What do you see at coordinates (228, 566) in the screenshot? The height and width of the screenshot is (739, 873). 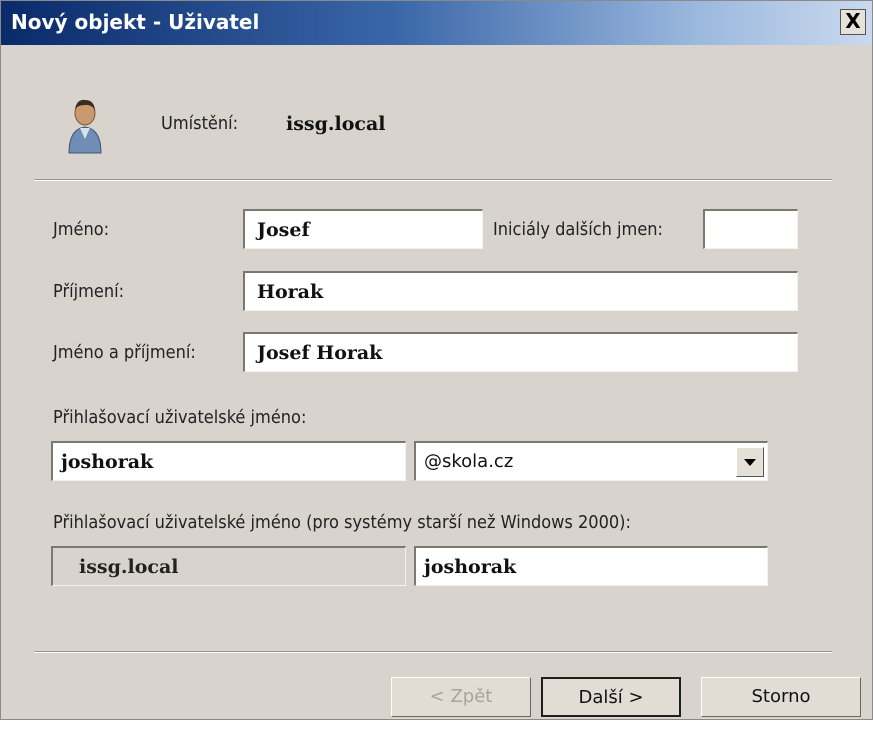 I see `pre2000-domain-field: issg.local` at bounding box center [228, 566].